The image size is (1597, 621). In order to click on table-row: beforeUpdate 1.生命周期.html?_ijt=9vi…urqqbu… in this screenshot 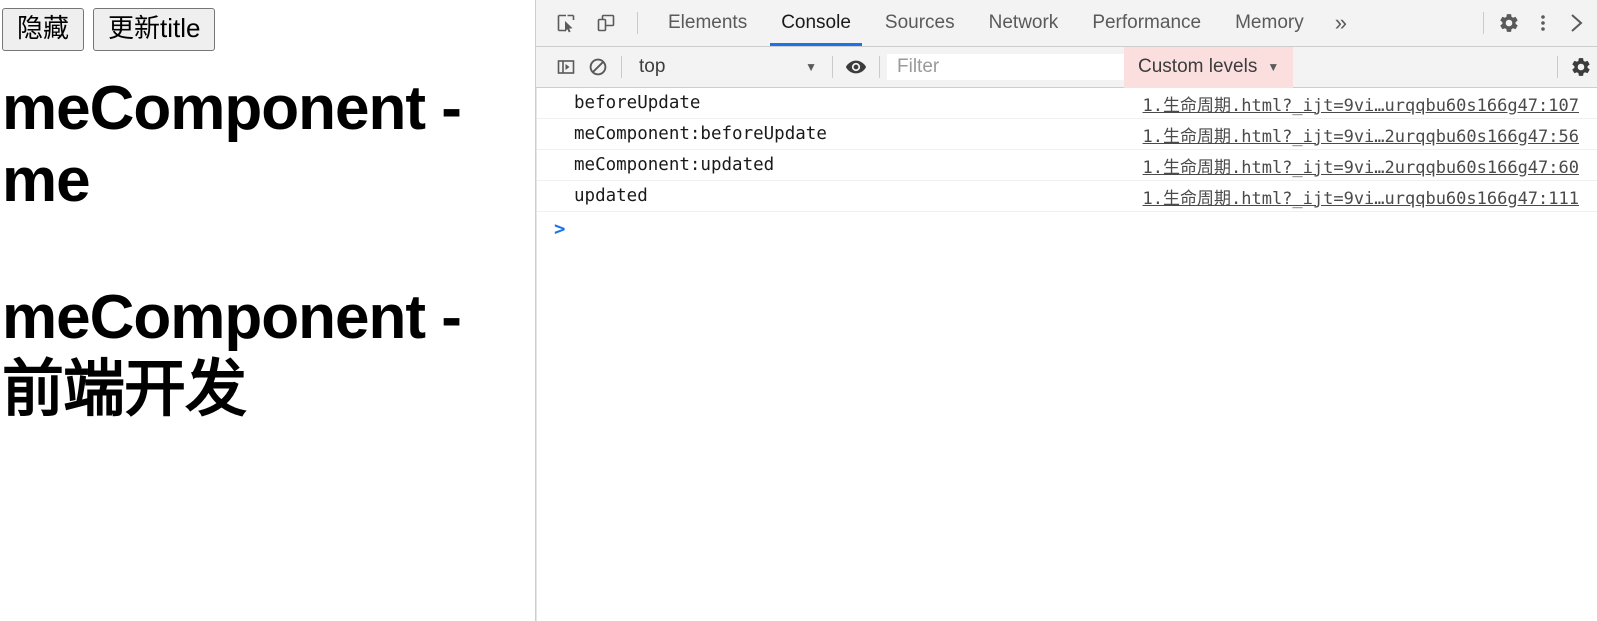, I will do `click(1067, 103)`.